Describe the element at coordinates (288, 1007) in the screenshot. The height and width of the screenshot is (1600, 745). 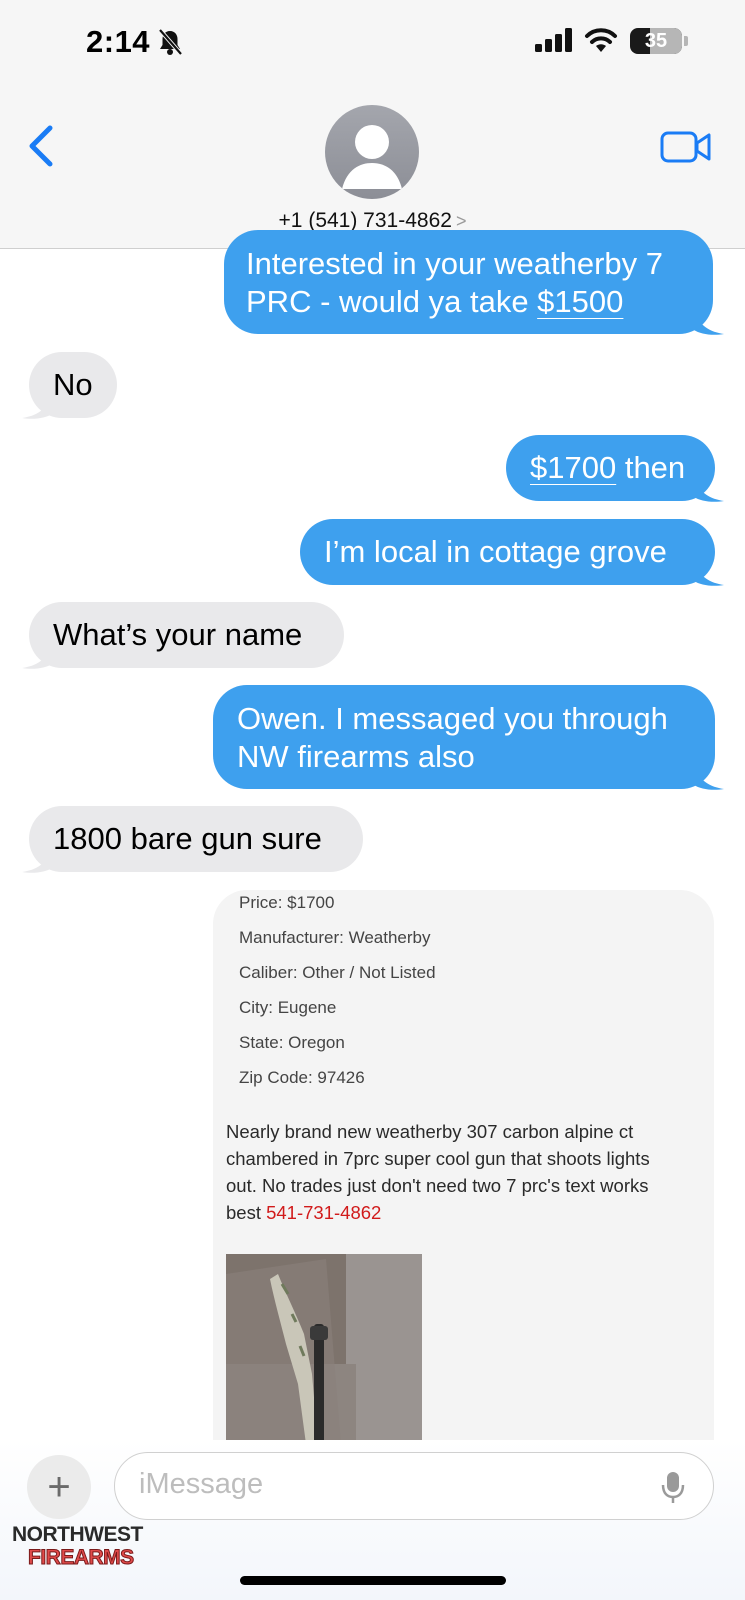
I see `listing-city: City: Eugene` at that location.